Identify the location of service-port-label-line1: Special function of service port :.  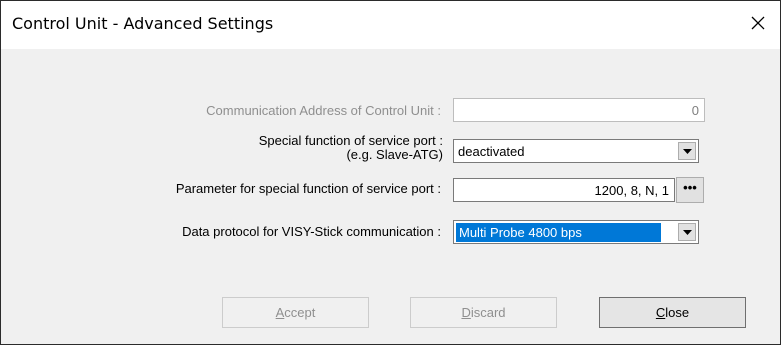
(350, 140).